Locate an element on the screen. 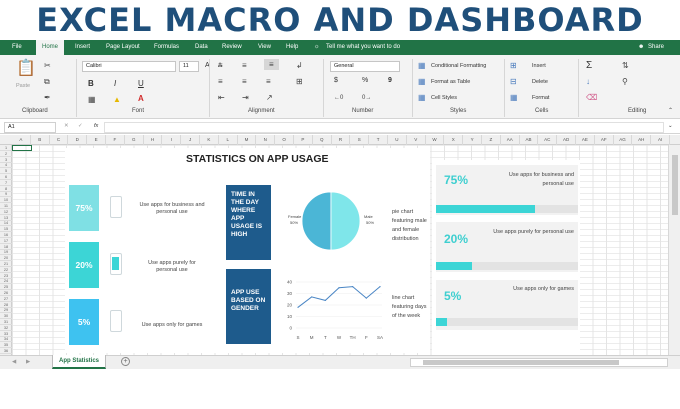 The width and height of the screenshot is (680, 409). delete-cells-icon: ⊟ is located at coordinates (513, 81).